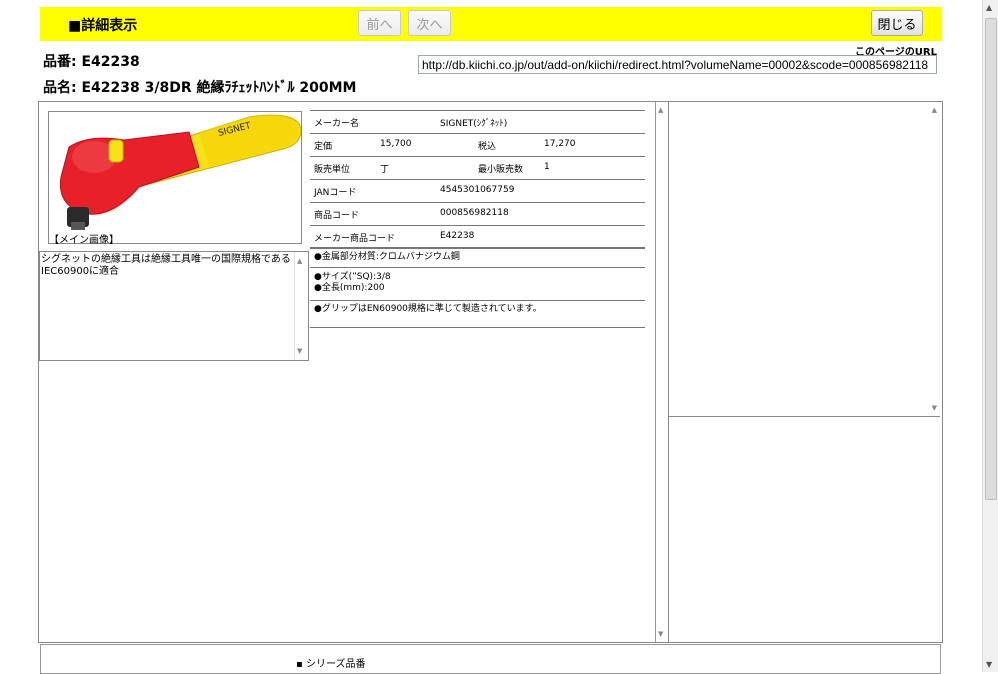 The image size is (998, 674). I want to click on spec-row-maker-code: メーカー商品コード E42238, so click(477, 237).